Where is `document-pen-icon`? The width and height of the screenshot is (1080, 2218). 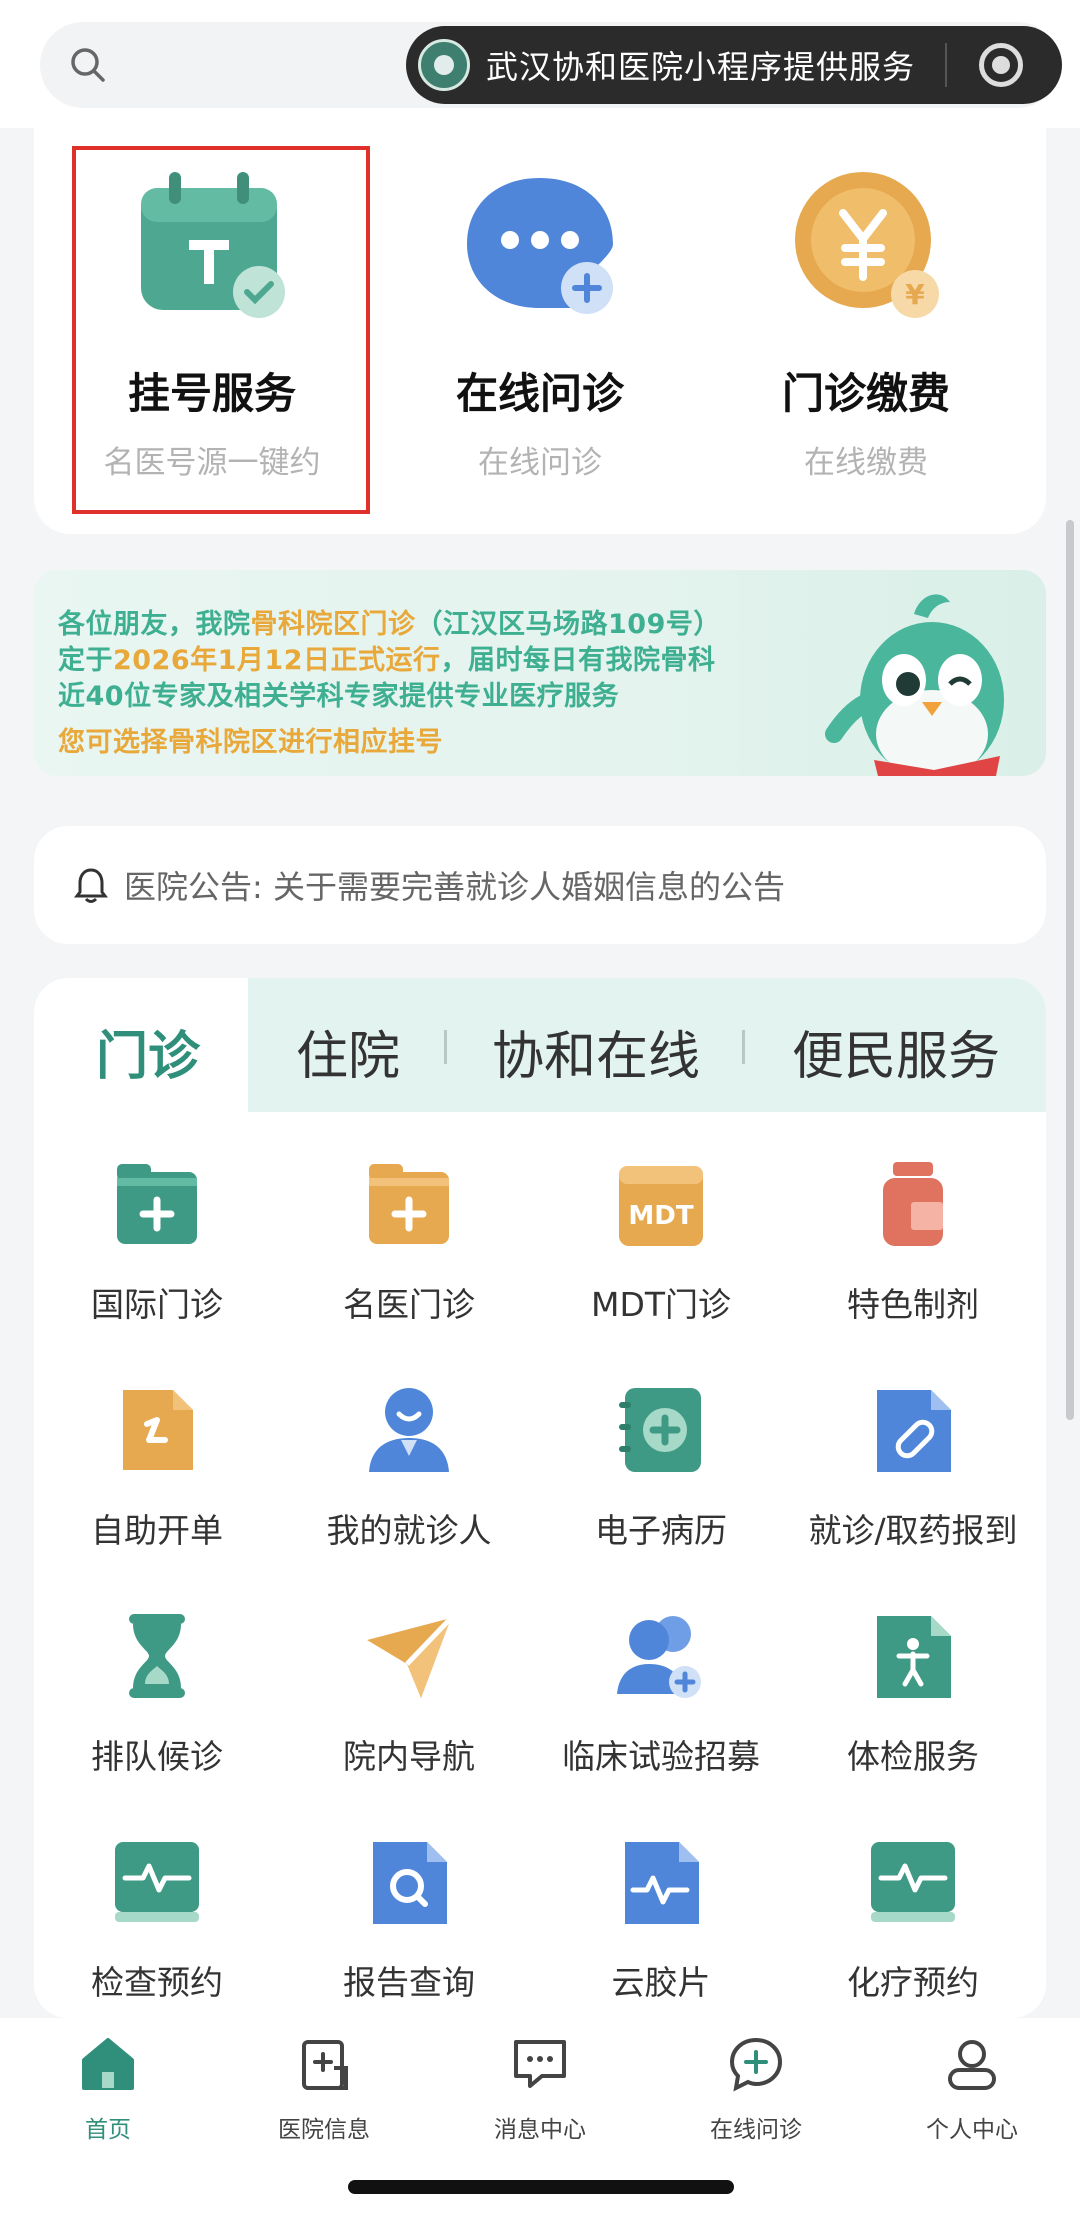 document-pen-icon is located at coordinates (158, 1430).